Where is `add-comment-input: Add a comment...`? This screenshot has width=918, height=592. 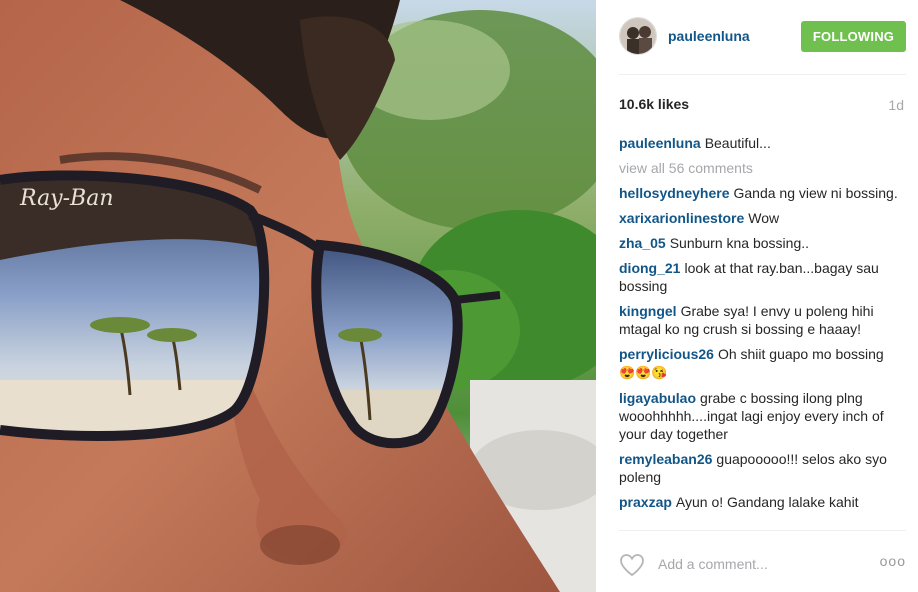 add-comment-input: Add a comment... is located at coordinates (713, 564).